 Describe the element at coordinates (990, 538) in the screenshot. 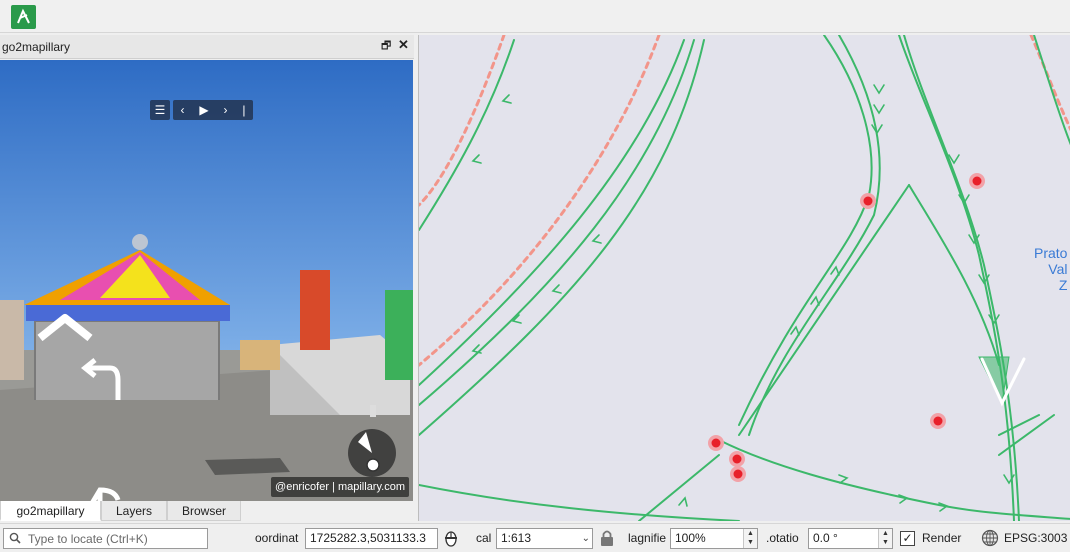

I see `globe-icon` at that location.